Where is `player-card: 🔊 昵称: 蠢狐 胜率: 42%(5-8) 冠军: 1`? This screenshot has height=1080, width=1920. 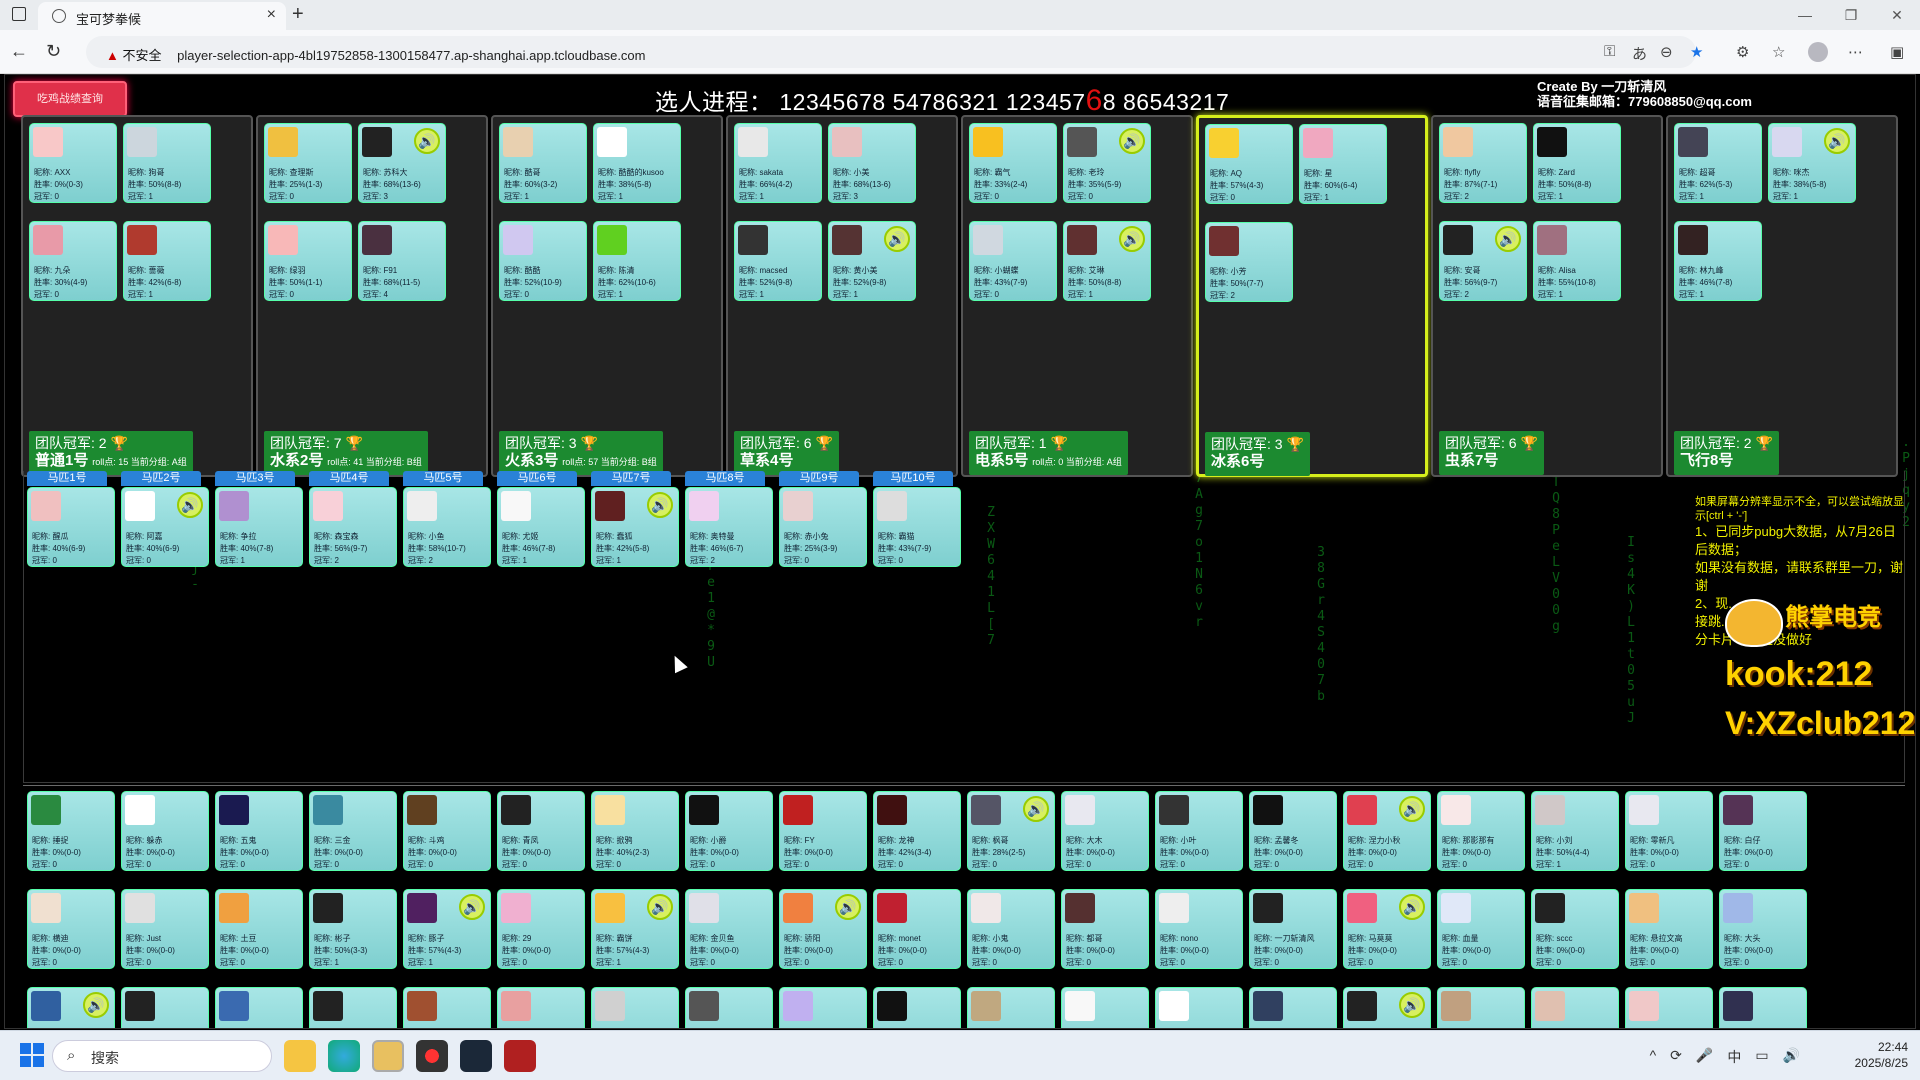
player-card: 🔊 昵称: 蠢狐 胜率: 42%(5-8) 冠军: 1 is located at coordinates (635, 527).